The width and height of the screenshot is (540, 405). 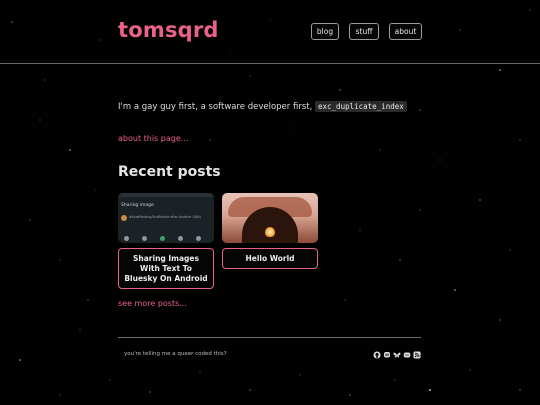 I want to click on post-card-hello-world: Hello World, so click(x=270, y=231).